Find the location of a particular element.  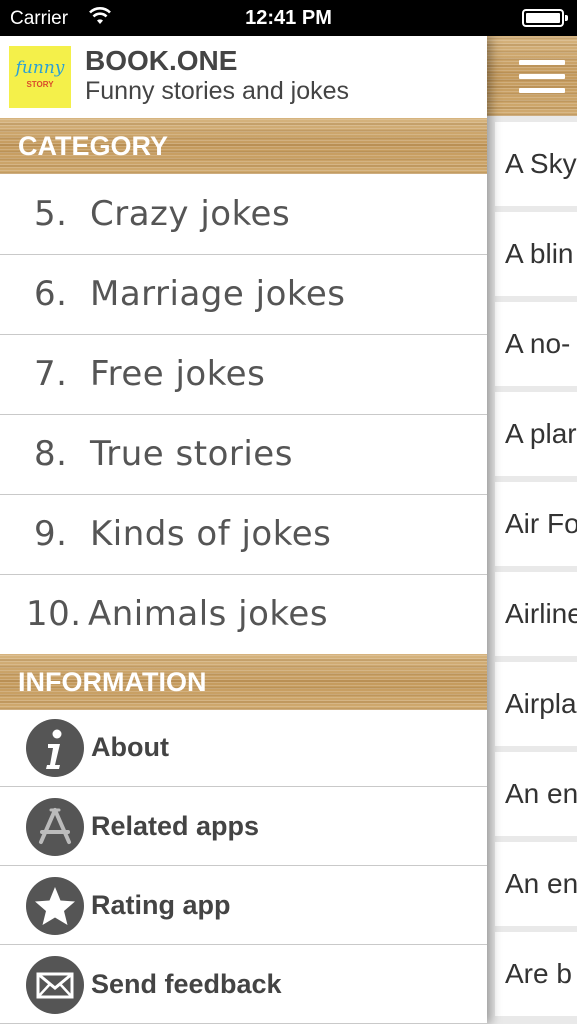

info-item-send-feedback: Send feedback is located at coordinates (243, 984).